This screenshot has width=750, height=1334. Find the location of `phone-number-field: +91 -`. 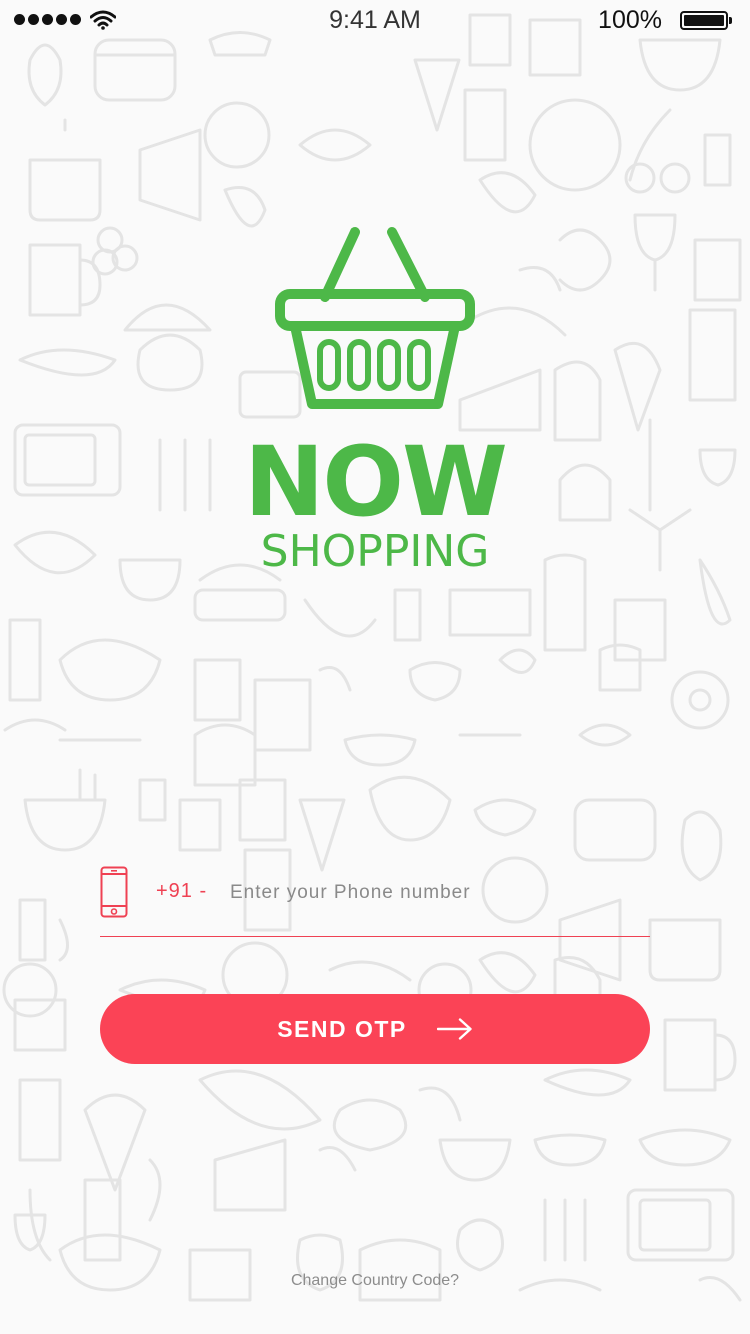

phone-number-field: +91 - is located at coordinates (375, 899).